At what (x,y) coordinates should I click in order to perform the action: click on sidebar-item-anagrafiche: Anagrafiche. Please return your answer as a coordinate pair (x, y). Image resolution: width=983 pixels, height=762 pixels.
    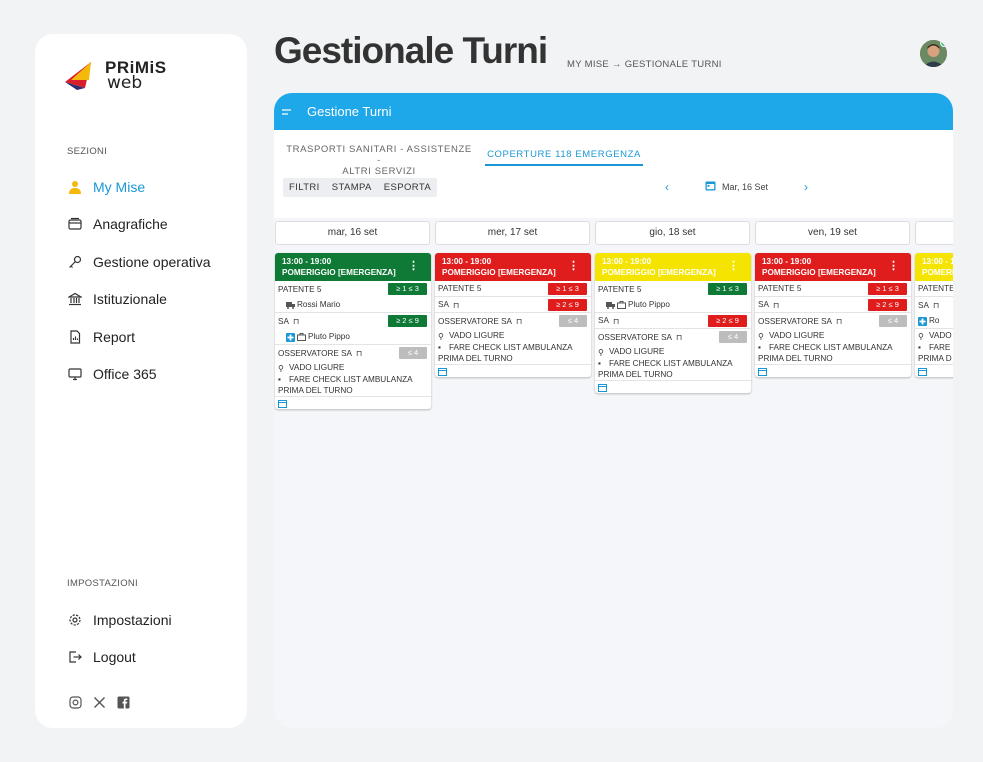
    Looking at the image, I should click on (152, 225).